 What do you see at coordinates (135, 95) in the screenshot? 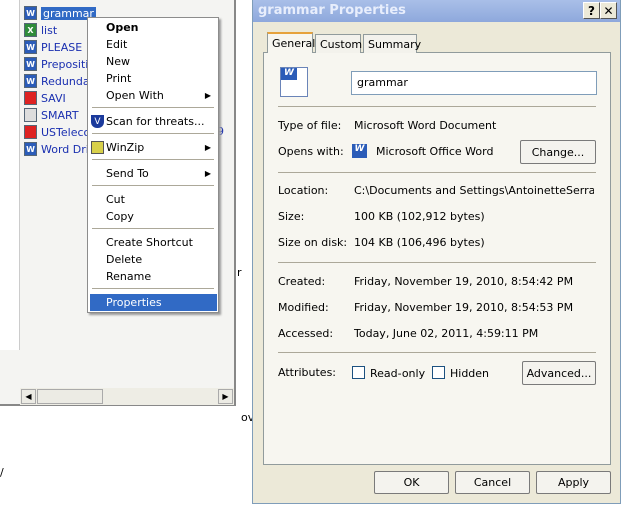
I see `menu-label: Open With` at bounding box center [135, 95].